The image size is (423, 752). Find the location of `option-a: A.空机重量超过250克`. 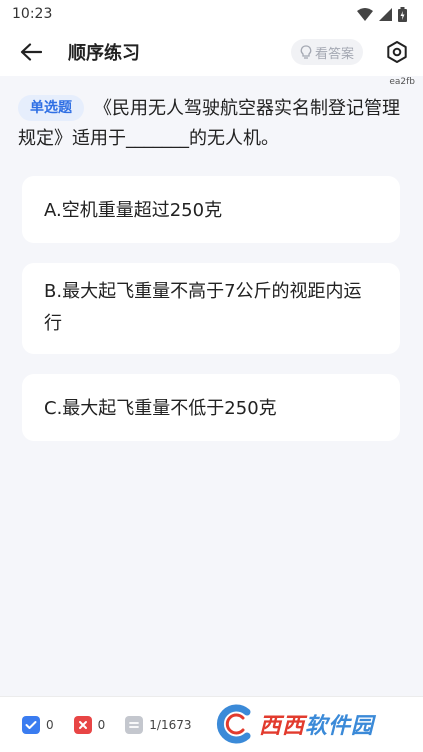

option-a: A.空机重量超过250克 is located at coordinates (211, 209).